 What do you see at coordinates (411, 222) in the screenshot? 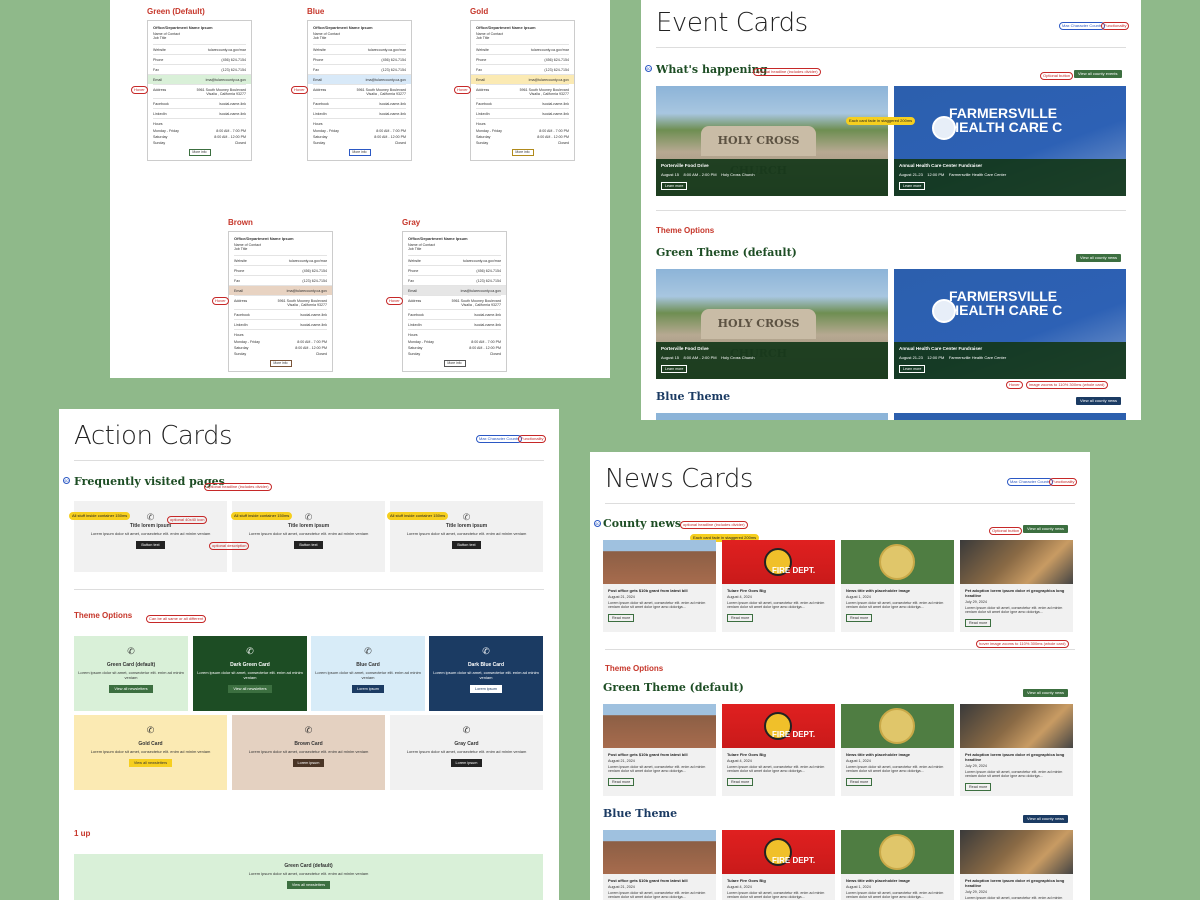
I see `variant-title: Gray` at bounding box center [411, 222].